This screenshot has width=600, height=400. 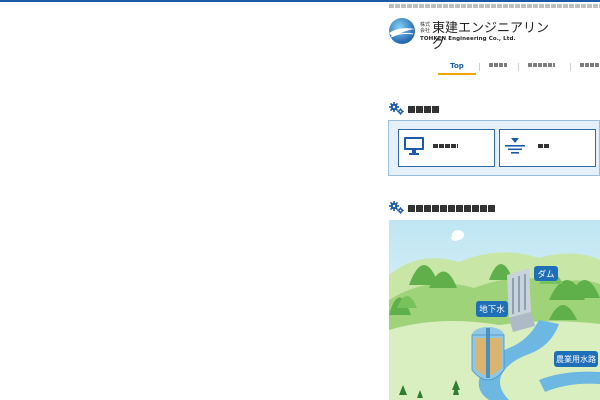 I want to click on groundwater-label: 地下水, so click(x=492, y=309).